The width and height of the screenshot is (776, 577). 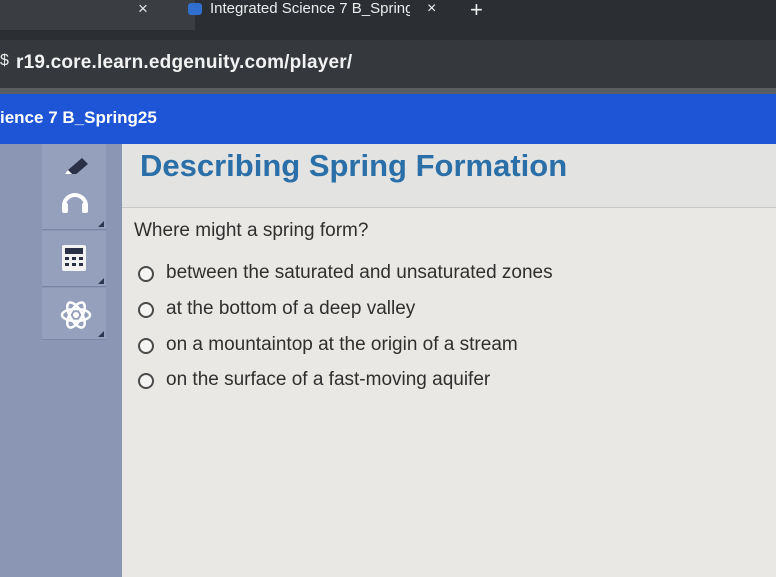 I want to click on calculator-icon, so click(x=74, y=258).